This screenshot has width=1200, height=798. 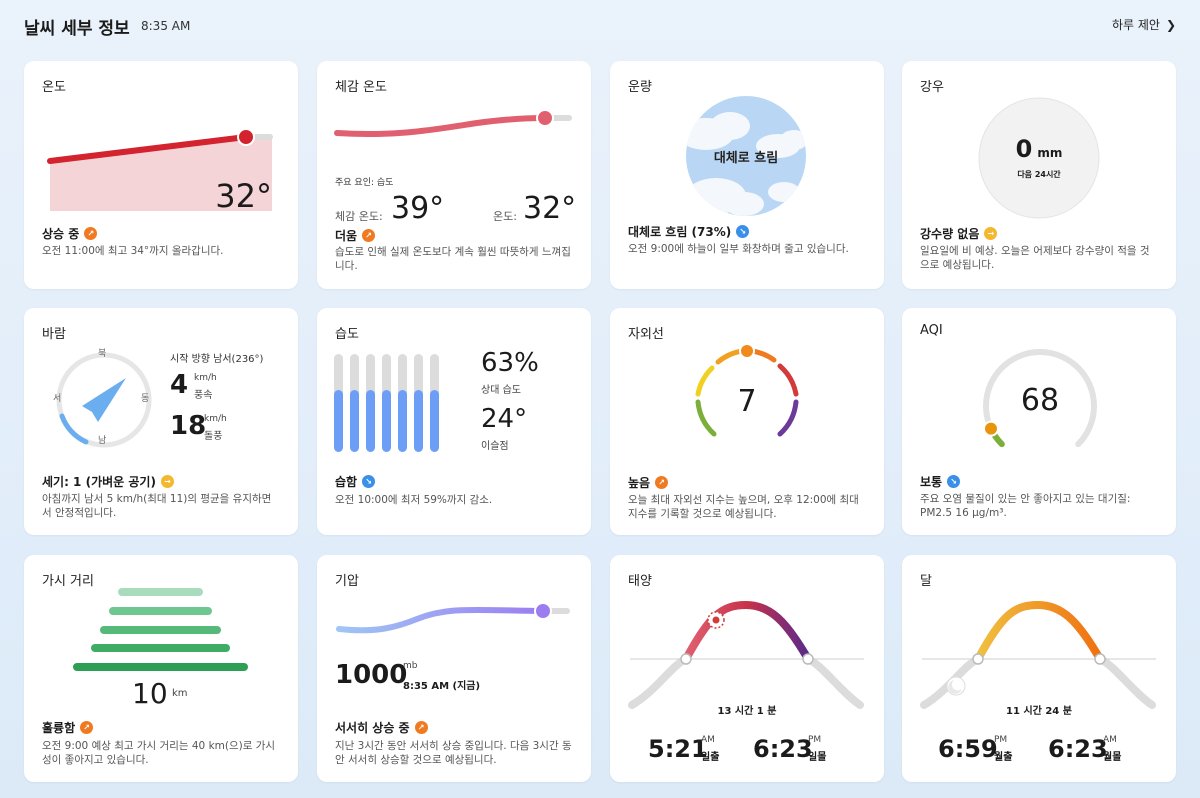 I want to click on sunrise-ampm: AM, so click(x=708, y=740).